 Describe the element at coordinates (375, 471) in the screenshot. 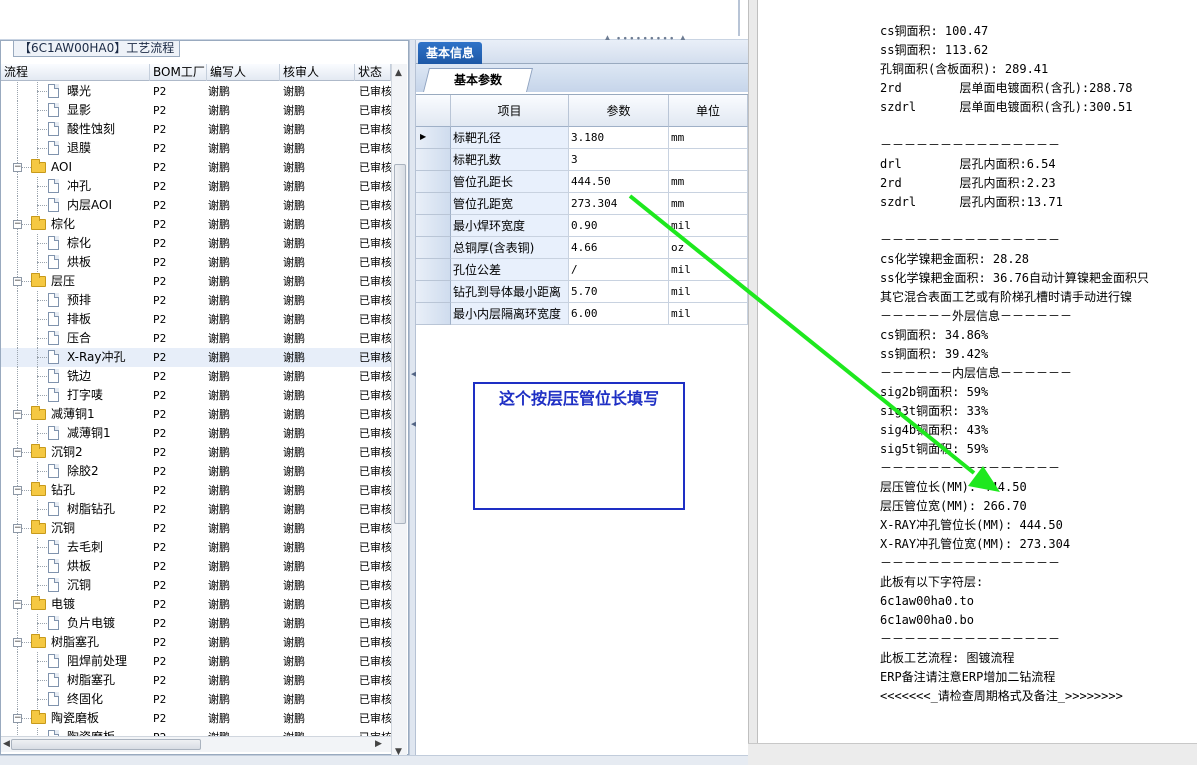

I see `status-cell: 已审核` at that location.